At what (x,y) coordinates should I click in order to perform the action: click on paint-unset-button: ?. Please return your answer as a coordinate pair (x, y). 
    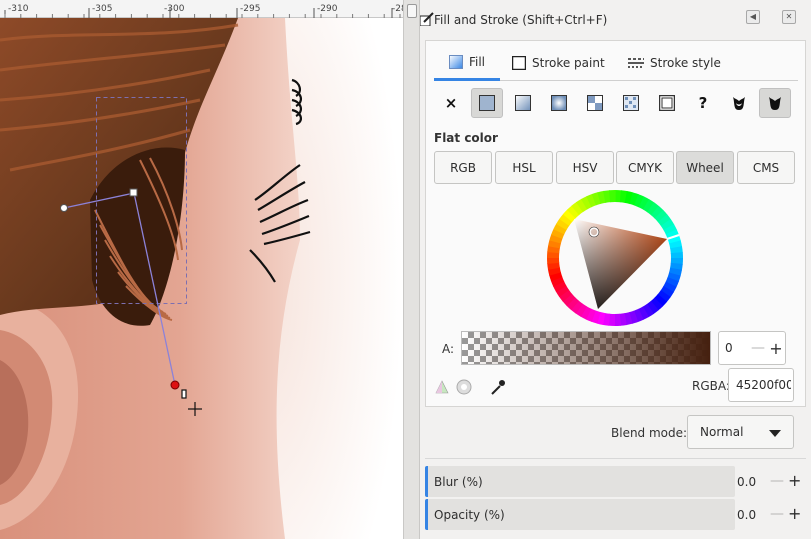
    Looking at the image, I should click on (703, 103).